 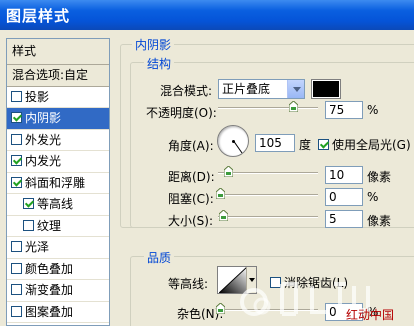 What do you see at coordinates (326, 298) in the screenshot?
I see `watermark-logo: 红动中国` at bounding box center [326, 298].